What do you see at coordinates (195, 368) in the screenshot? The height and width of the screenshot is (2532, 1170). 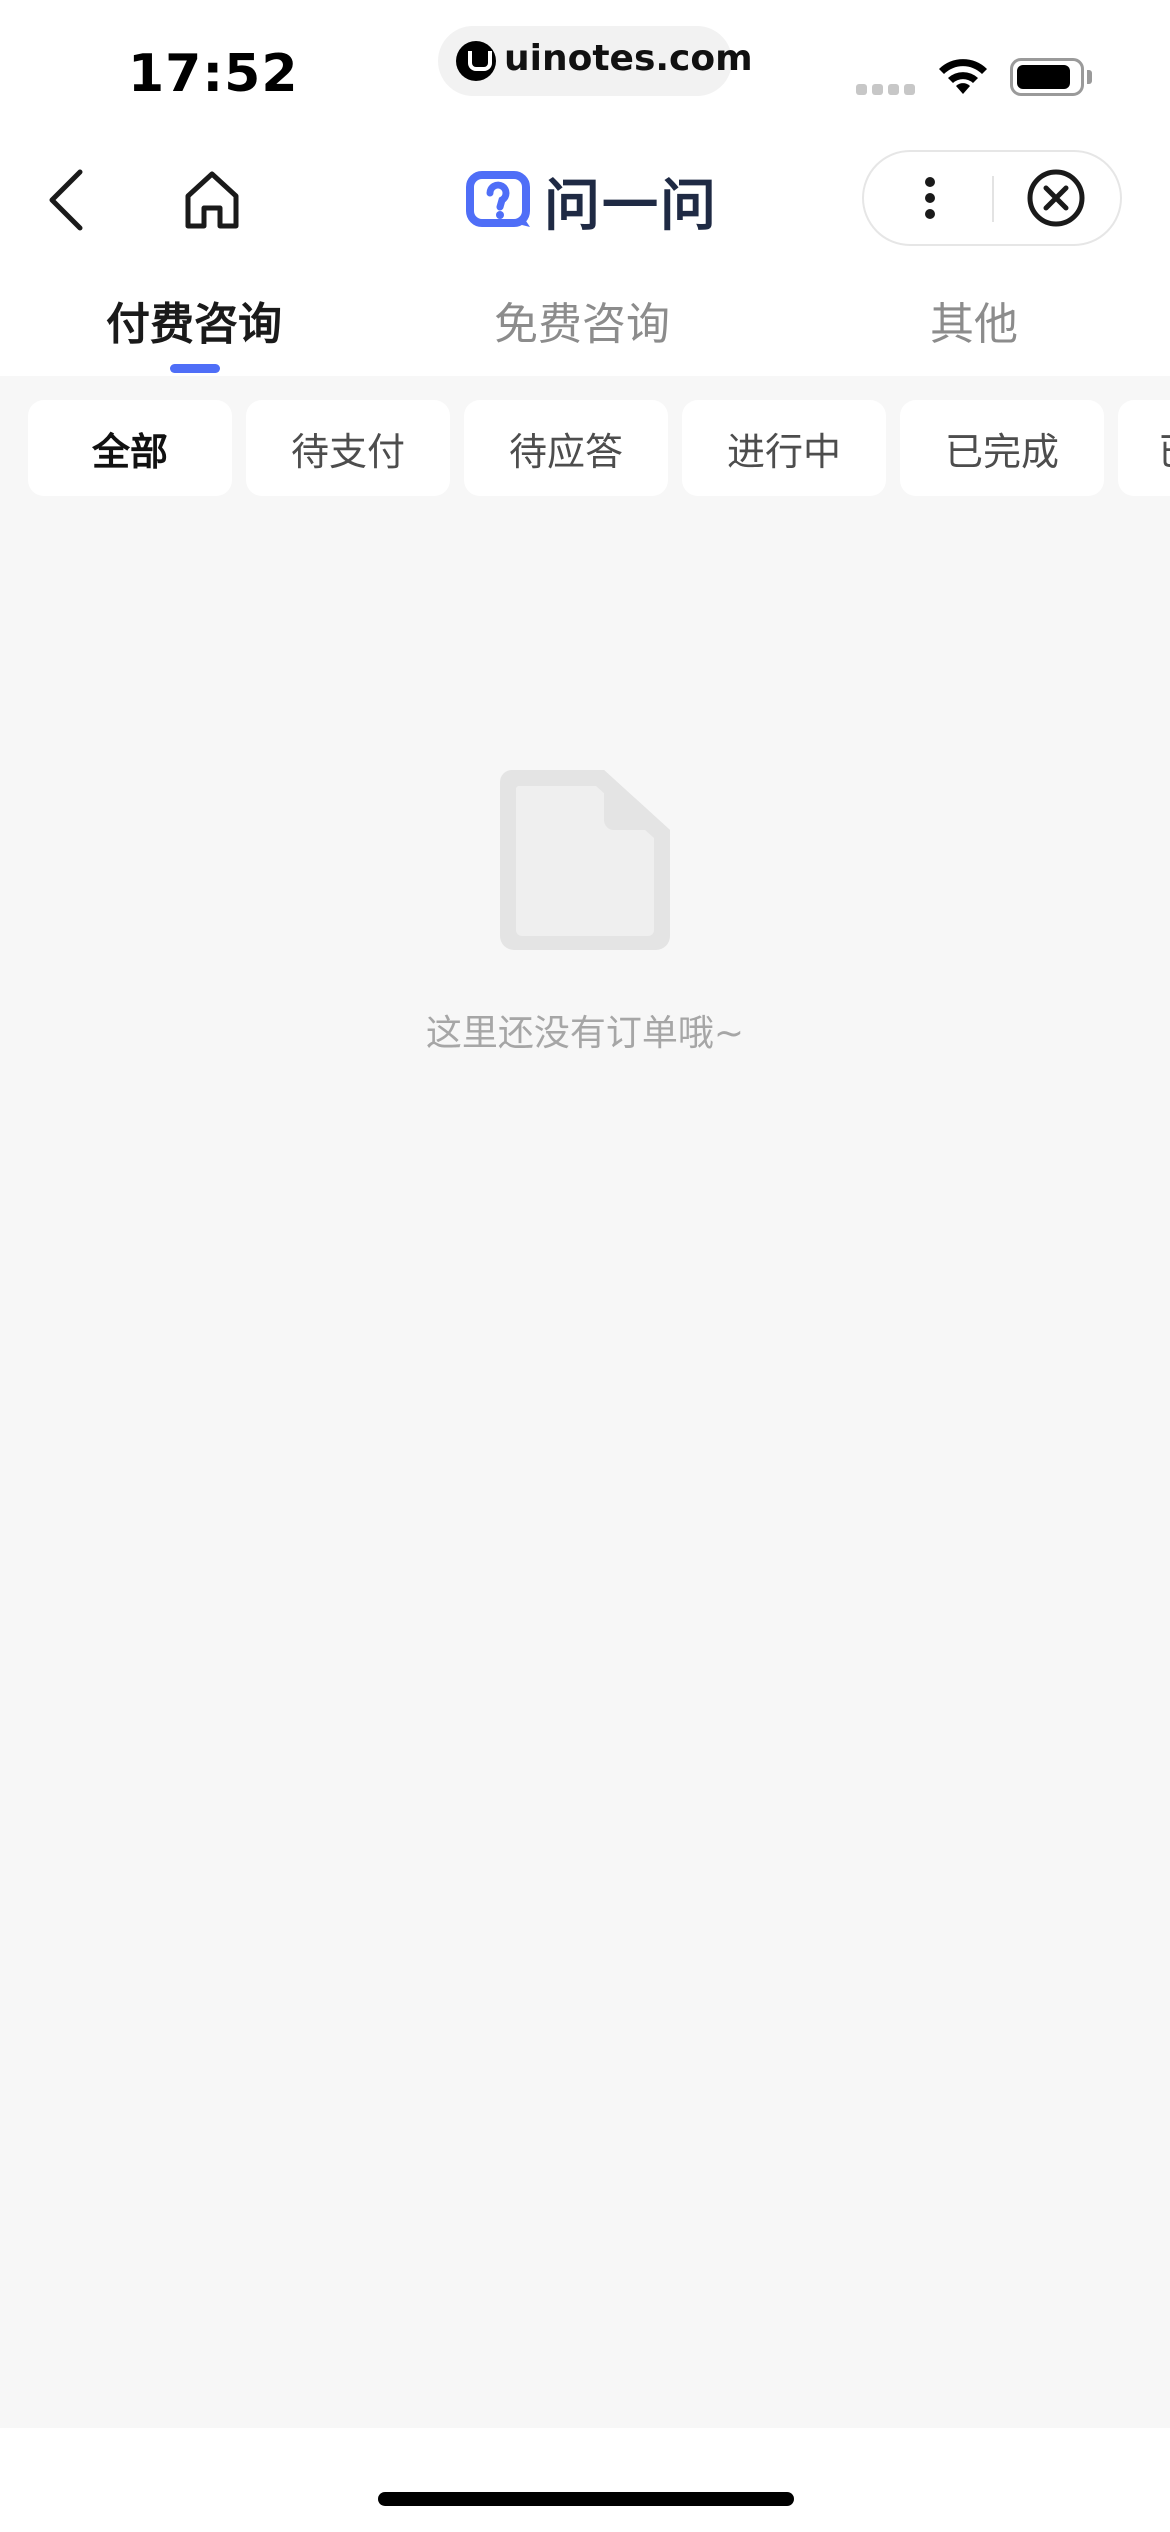 I see `active-tab-indicator` at bounding box center [195, 368].